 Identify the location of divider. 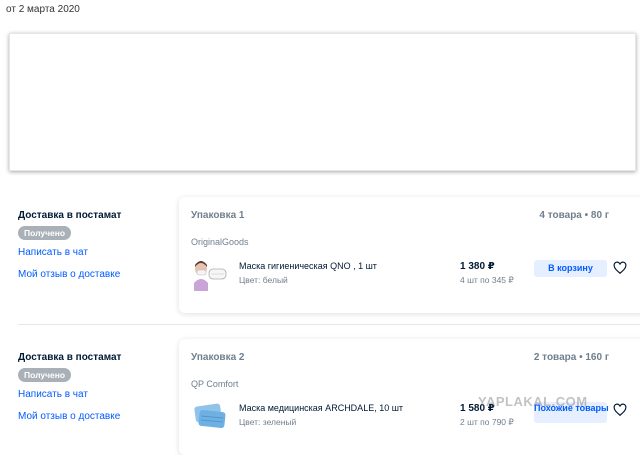
(329, 324).